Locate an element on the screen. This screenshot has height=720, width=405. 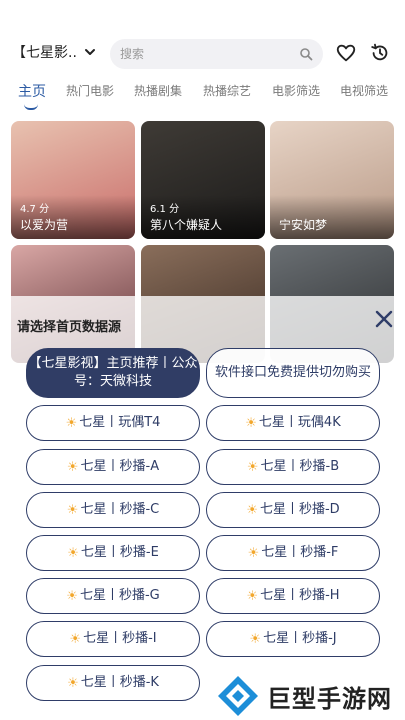
tab-indicator is located at coordinates (31, 107).